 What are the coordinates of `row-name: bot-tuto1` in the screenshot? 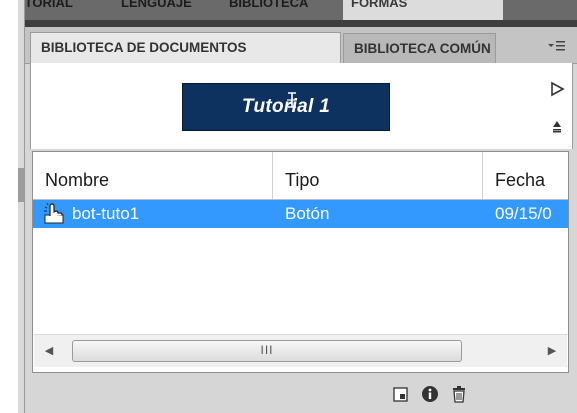 It's located at (106, 213).